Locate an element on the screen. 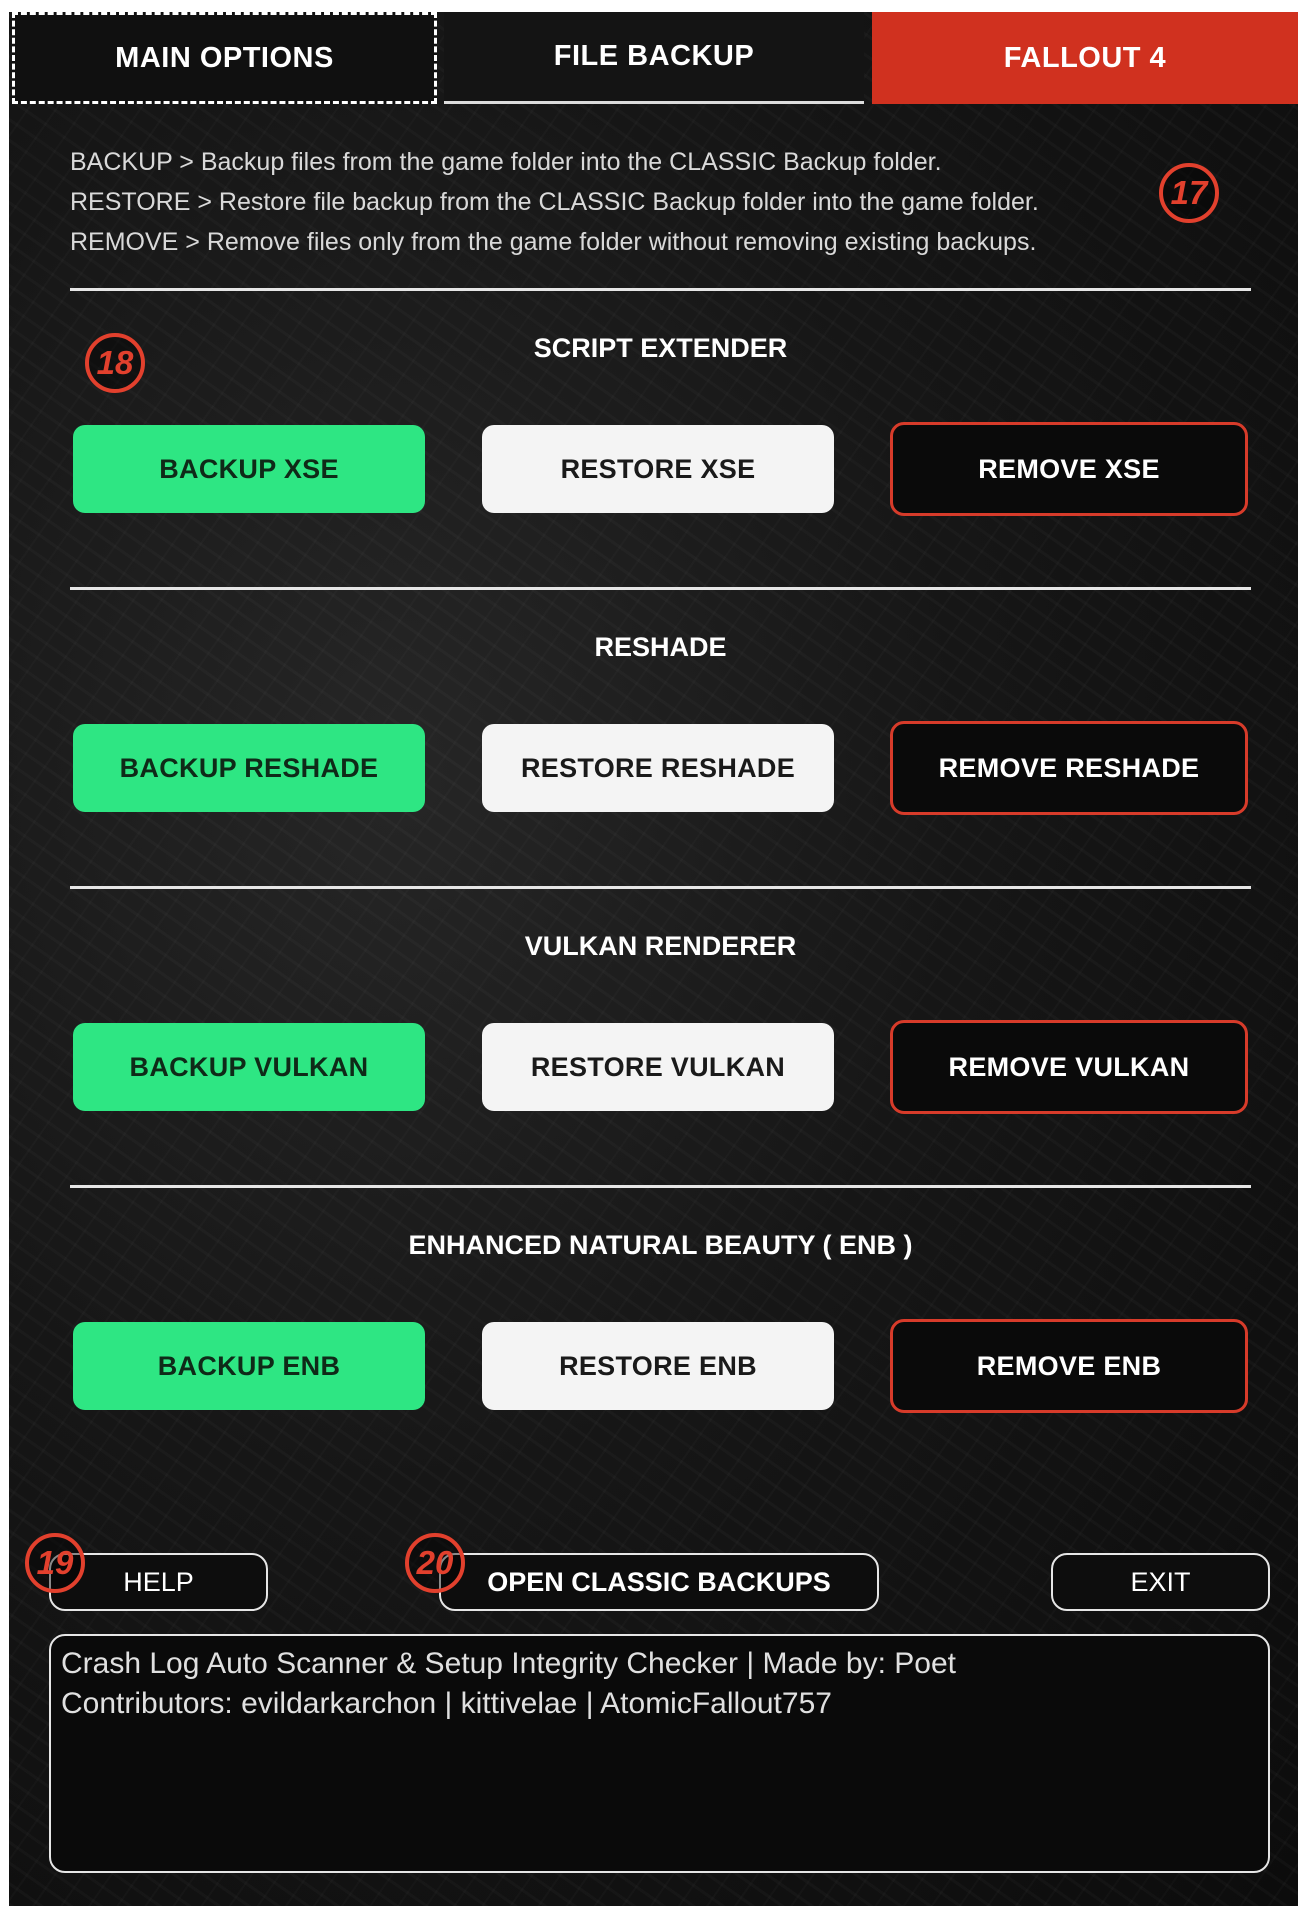 This screenshot has width=1298, height=1906. restore-vulkan-button: RESTORE VULKAN is located at coordinates (658, 1067).